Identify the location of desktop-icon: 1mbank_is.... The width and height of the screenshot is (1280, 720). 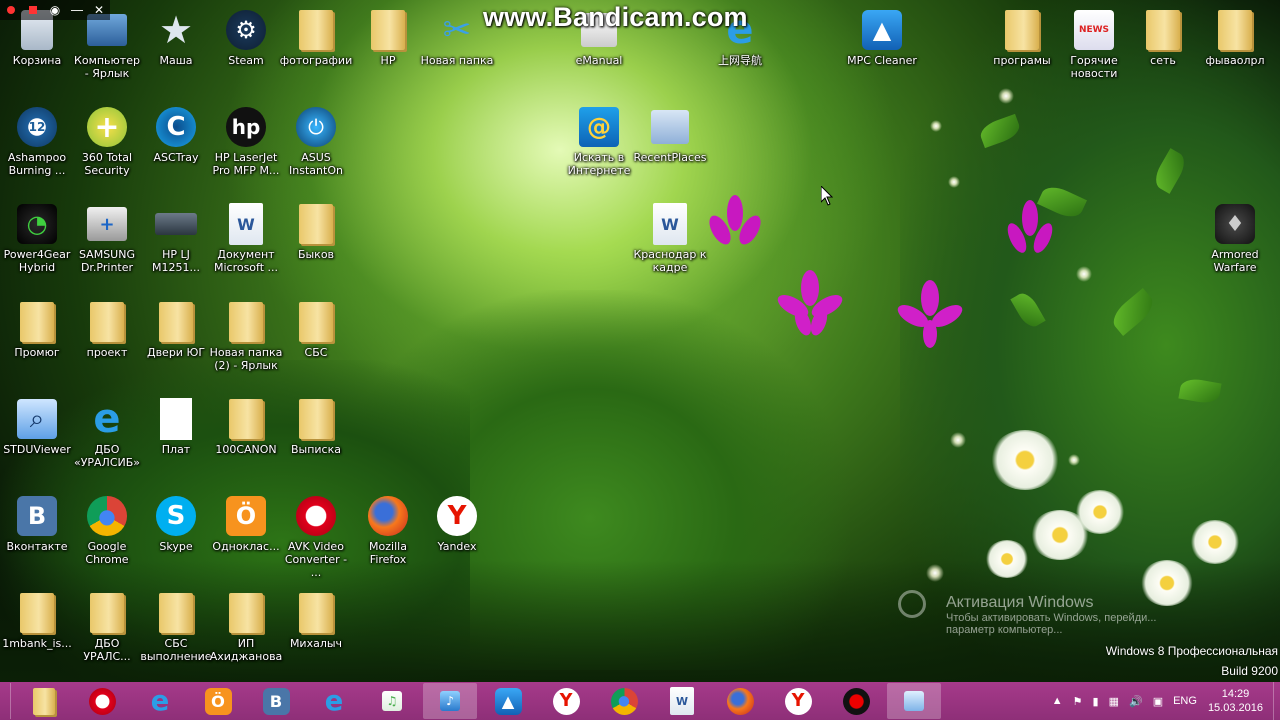
(37, 620).